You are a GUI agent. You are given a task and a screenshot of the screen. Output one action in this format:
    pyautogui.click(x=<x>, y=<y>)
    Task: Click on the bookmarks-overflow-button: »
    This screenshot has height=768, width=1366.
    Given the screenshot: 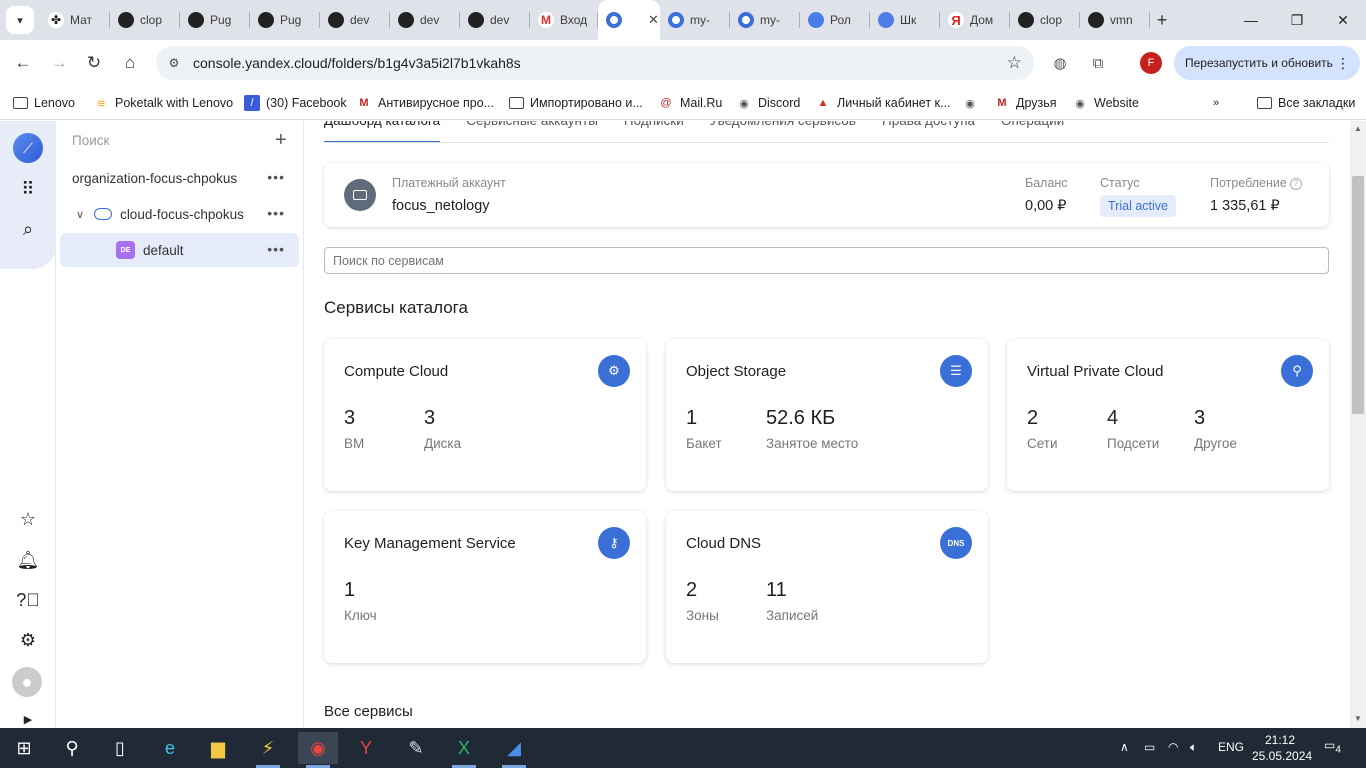 What is the action you would take?
    pyautogui.click(x=1216, y=103)
    